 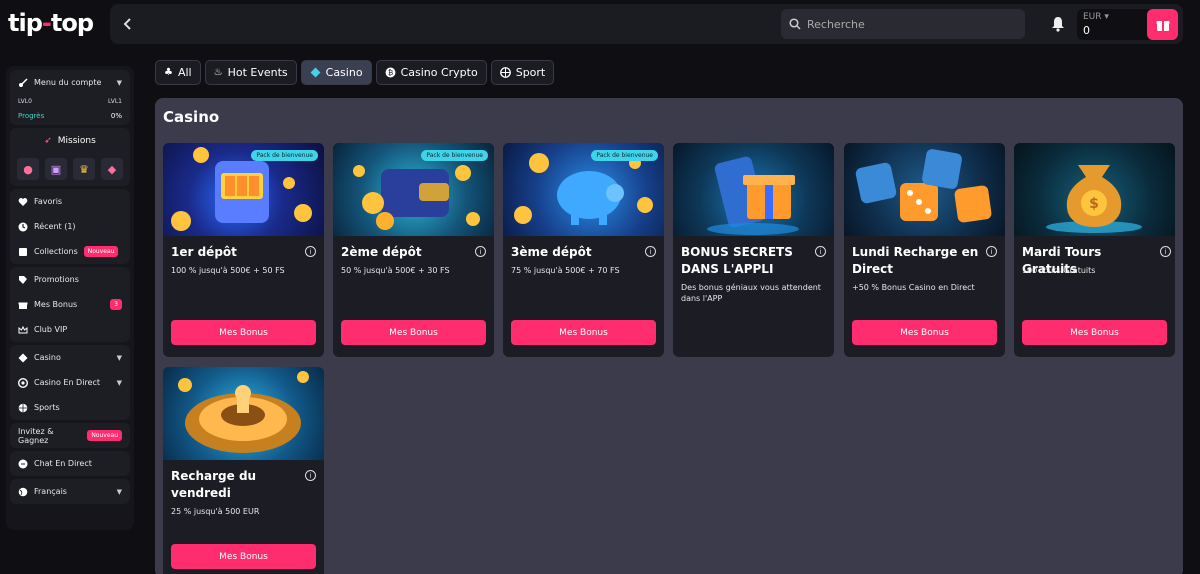 What do you see at coordinates (104, 435) in the screenshot?
I see `new-badge: Nouveau` at bounding box center [104, 435].